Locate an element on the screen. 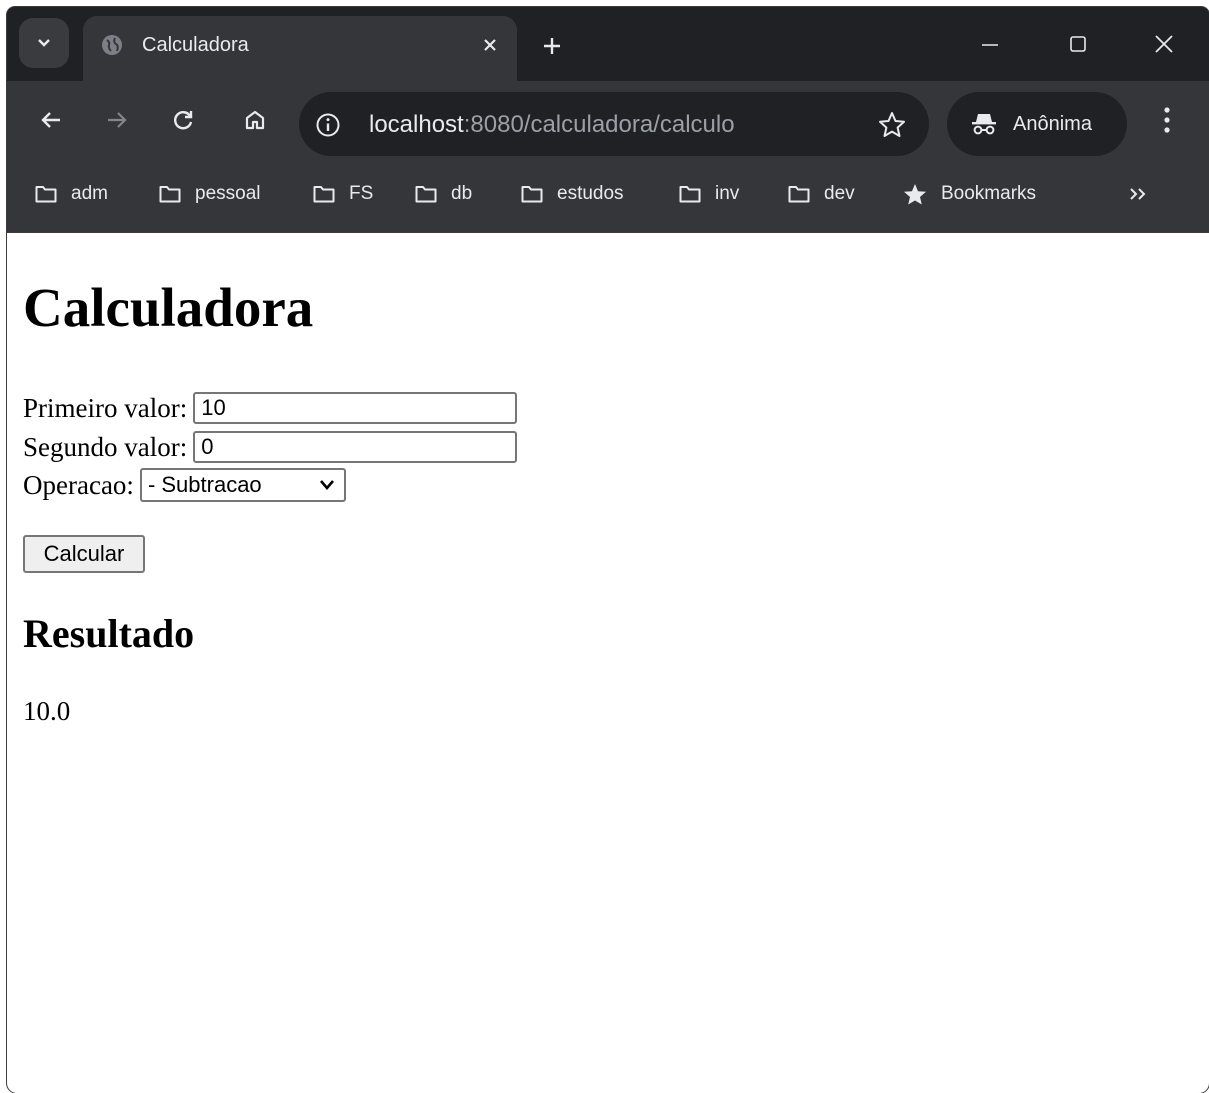  reload-icon is located at coordinates (183, 120).